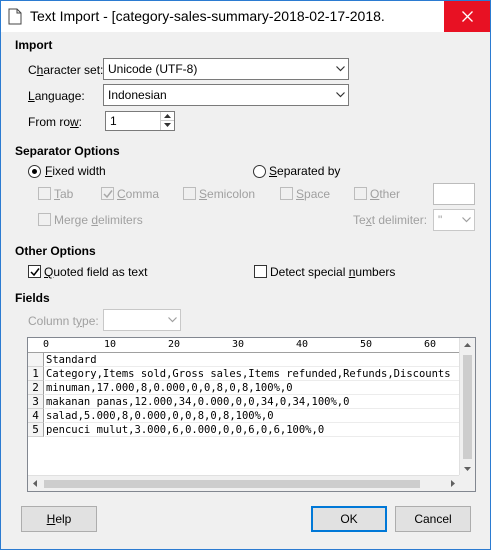 Image resolution: width=491 pixels, height=550 pixels. I want to click on fixed-width-label: Fixed width, so click(75, 171).